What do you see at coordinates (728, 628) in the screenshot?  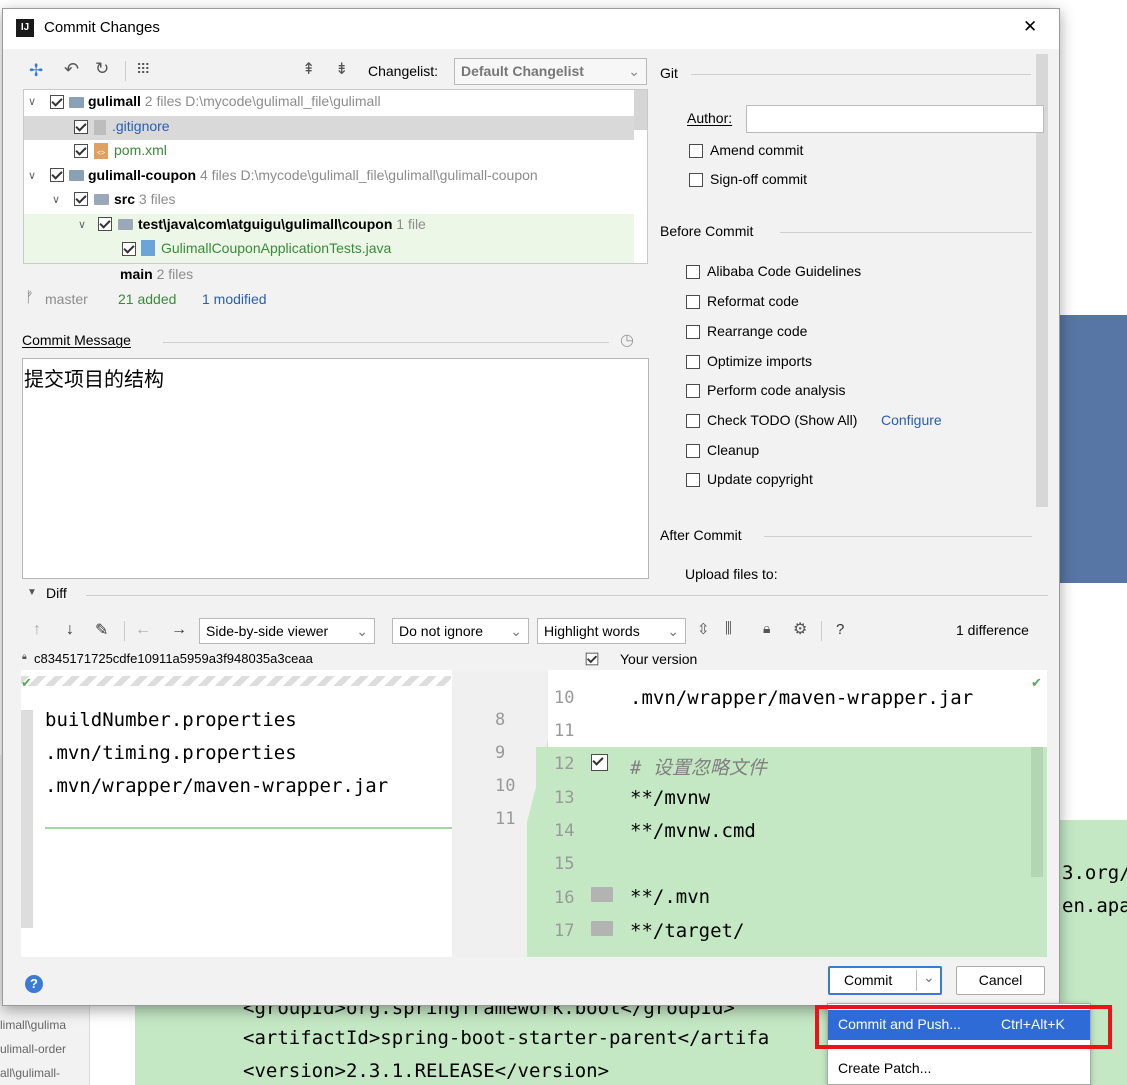 I see `sync-scroll-icon: ⫼` at bounding box center [728, 628].